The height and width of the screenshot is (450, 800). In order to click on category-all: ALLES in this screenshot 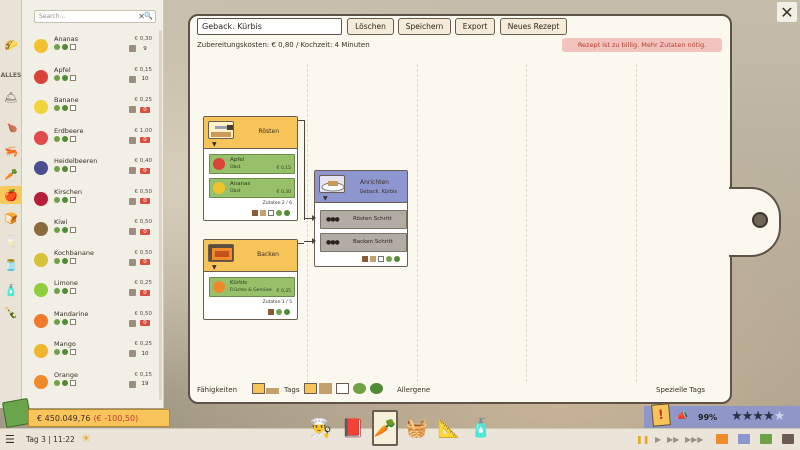, I will do `click(11, 75)`.